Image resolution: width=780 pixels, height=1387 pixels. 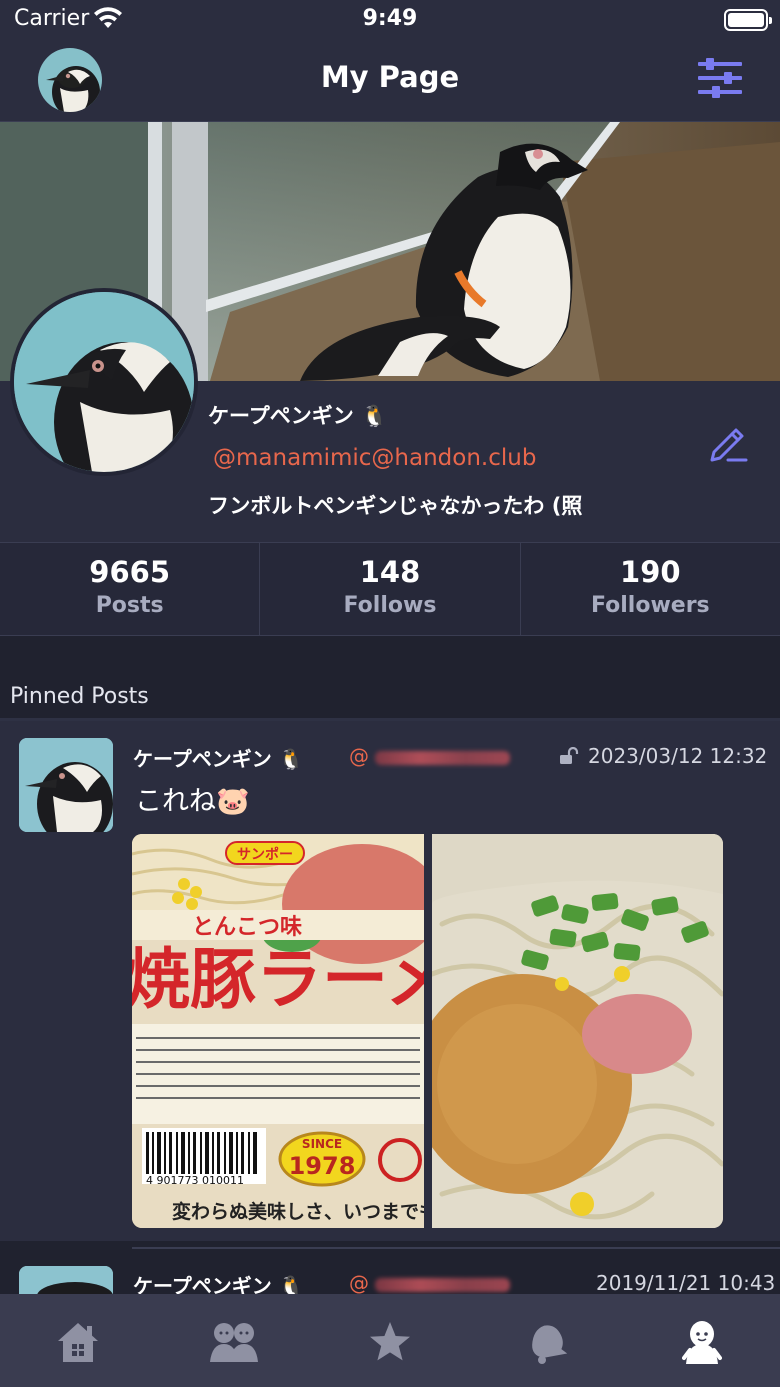 I want to click on stat-posts: 9665 Posts, so click(x=130, y=589).